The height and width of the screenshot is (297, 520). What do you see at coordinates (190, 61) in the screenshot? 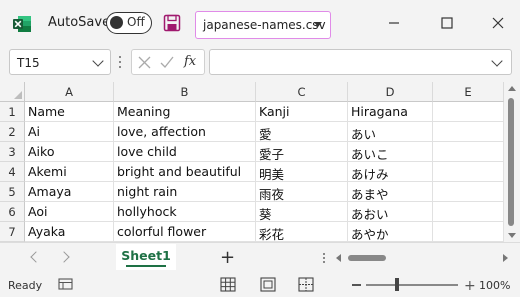
I see `insert-function-button: fx` at bounding box center [190, 61].